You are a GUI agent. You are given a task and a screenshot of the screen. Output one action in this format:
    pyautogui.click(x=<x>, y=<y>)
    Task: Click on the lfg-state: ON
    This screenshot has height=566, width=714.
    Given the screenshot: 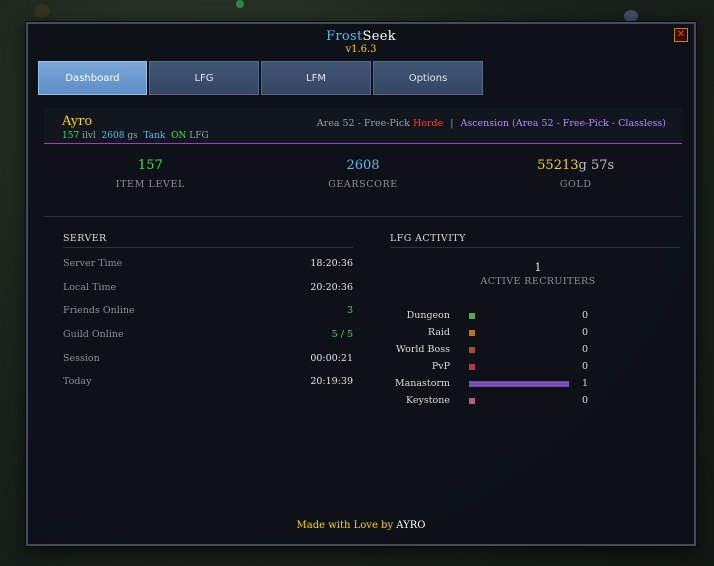 What is the action you would take?
    pyautogui.click(x=179, y=136)
    